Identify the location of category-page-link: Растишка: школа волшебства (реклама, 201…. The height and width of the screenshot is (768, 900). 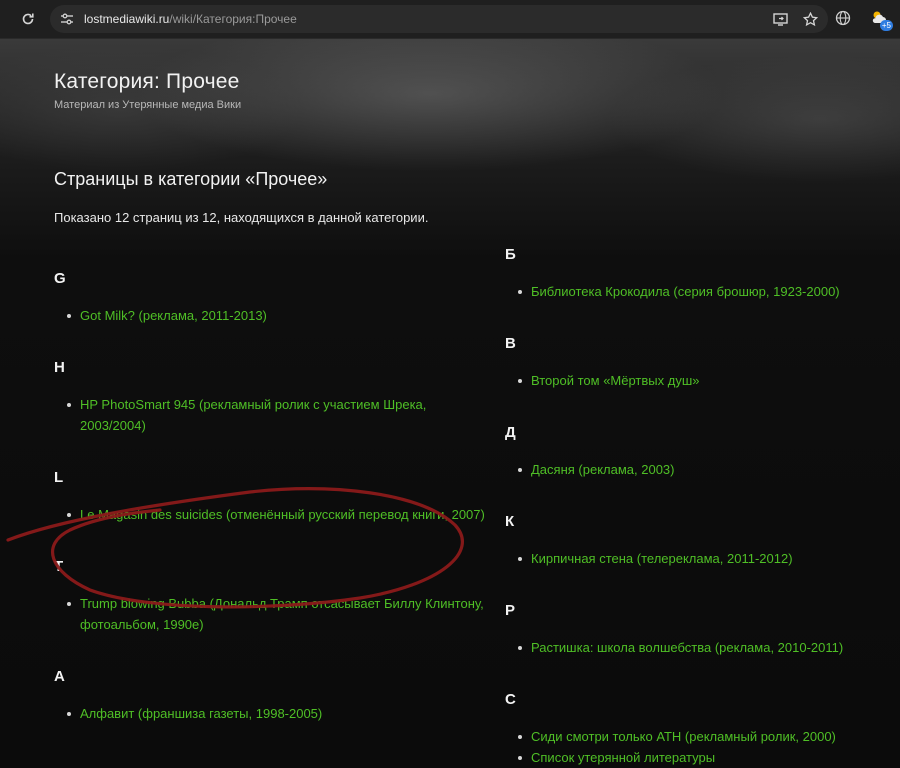
(687, 647).